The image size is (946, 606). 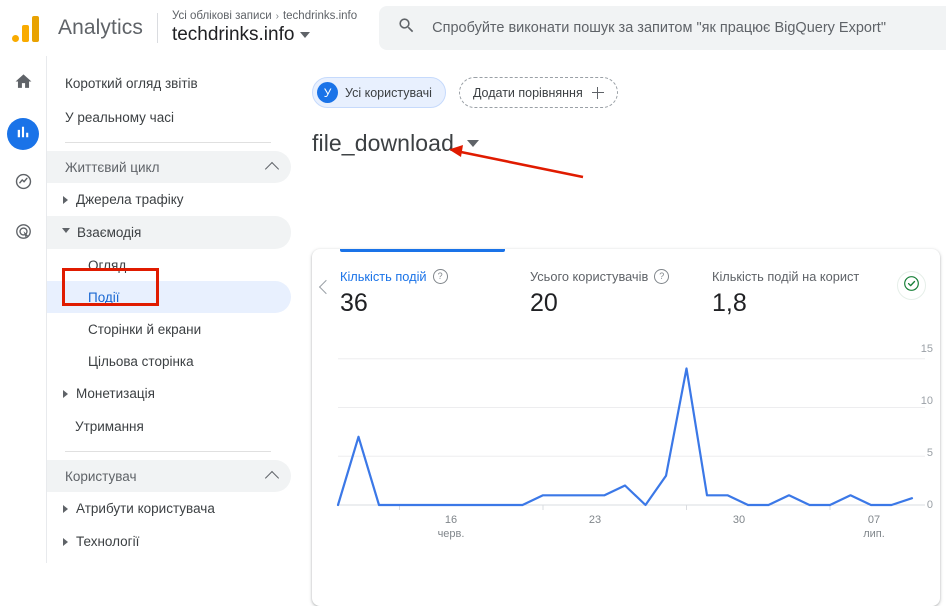 I want to click on sidebar-group-lifecycle: Життєвий цикл, so click(x=169, y=167).